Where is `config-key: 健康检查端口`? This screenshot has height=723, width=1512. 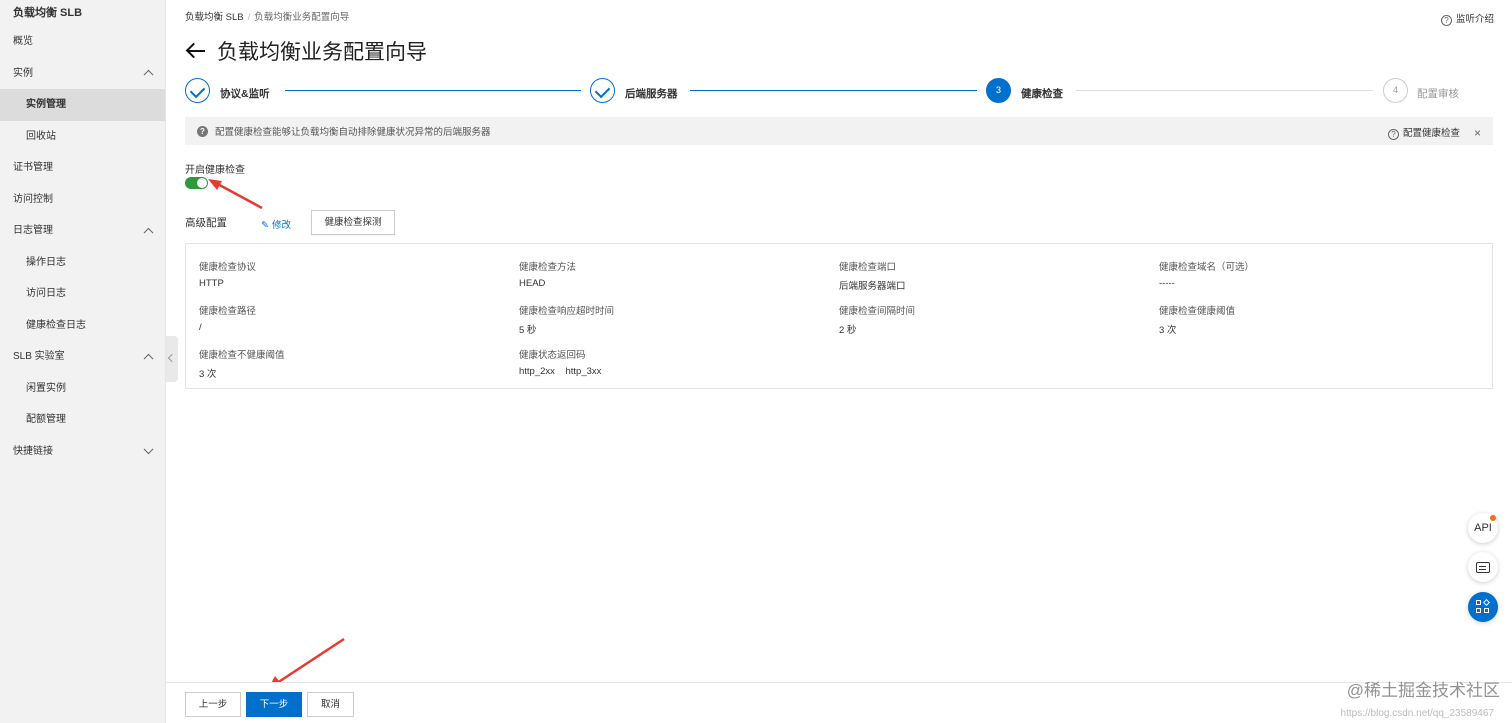
config-key: 健康检查端口 is located at coordinates (868, 267).